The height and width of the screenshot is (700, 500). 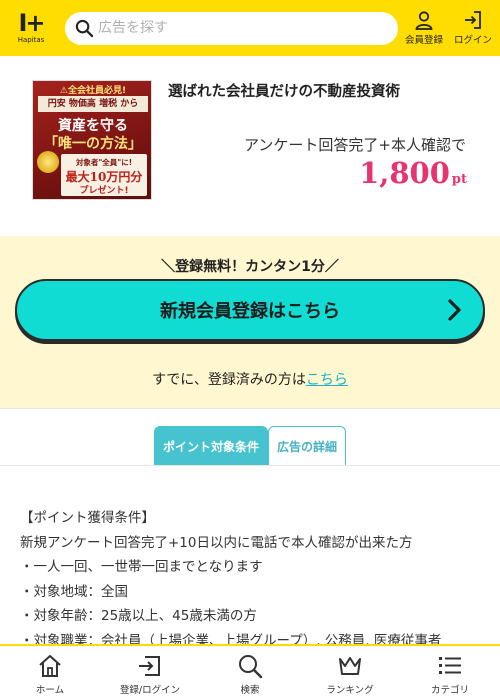 What do you see at coordinates (459, 179) in the screenshot?
I see `points-unit: pt` at bounding box center [459, 179].